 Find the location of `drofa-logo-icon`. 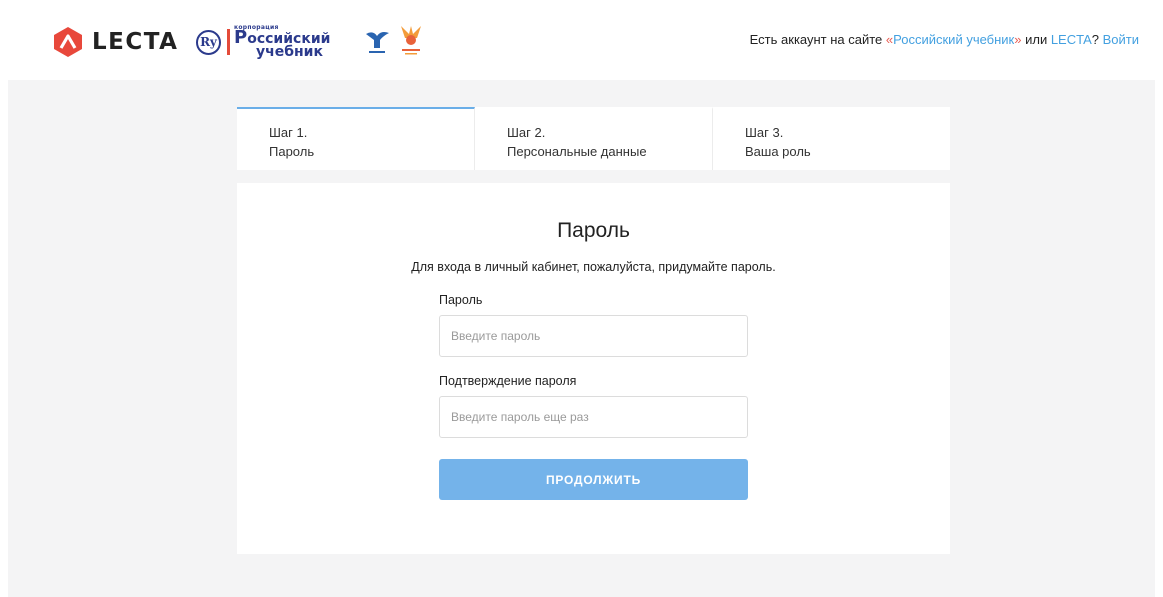

drofa-logo-icon is located at coordinates (377, 42).